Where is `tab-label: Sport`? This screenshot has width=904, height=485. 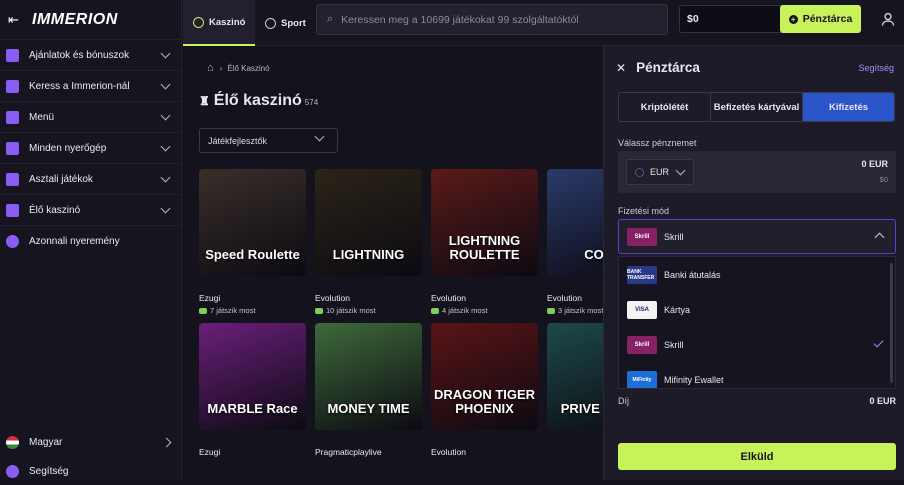
tab-label: Sport is located at coordinates (293, 23).